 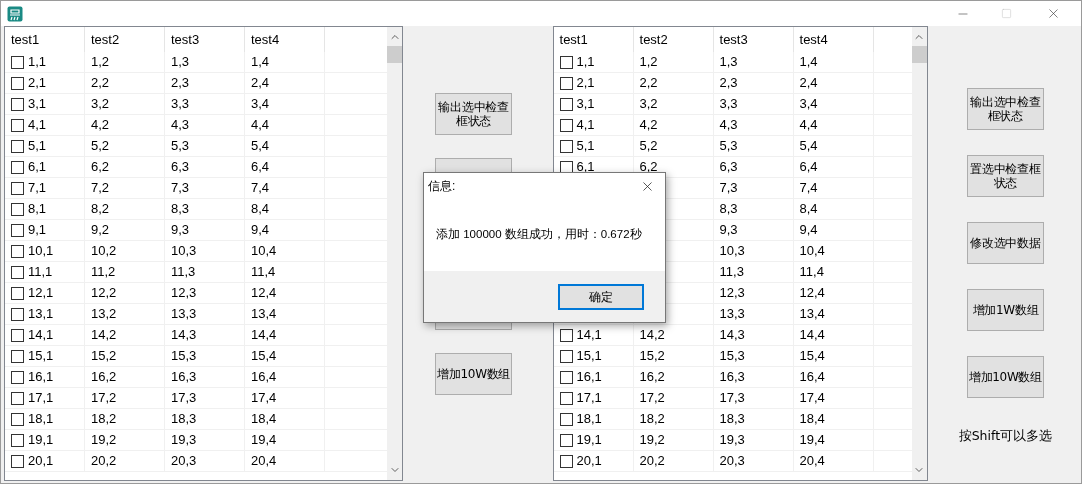 I want to click on table-cell-text: 3,1, so click(x=37, y=104).